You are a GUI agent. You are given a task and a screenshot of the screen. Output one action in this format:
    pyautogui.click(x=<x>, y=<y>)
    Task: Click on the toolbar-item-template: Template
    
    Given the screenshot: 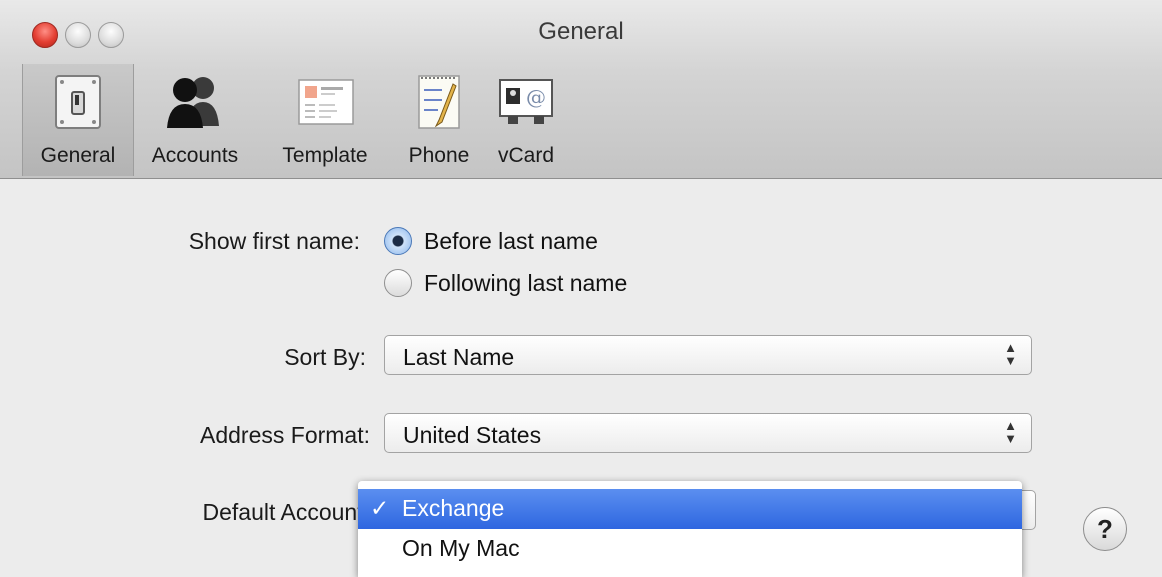 What is the action you would take?
    pyautogui.click(x=325, y=120)
    